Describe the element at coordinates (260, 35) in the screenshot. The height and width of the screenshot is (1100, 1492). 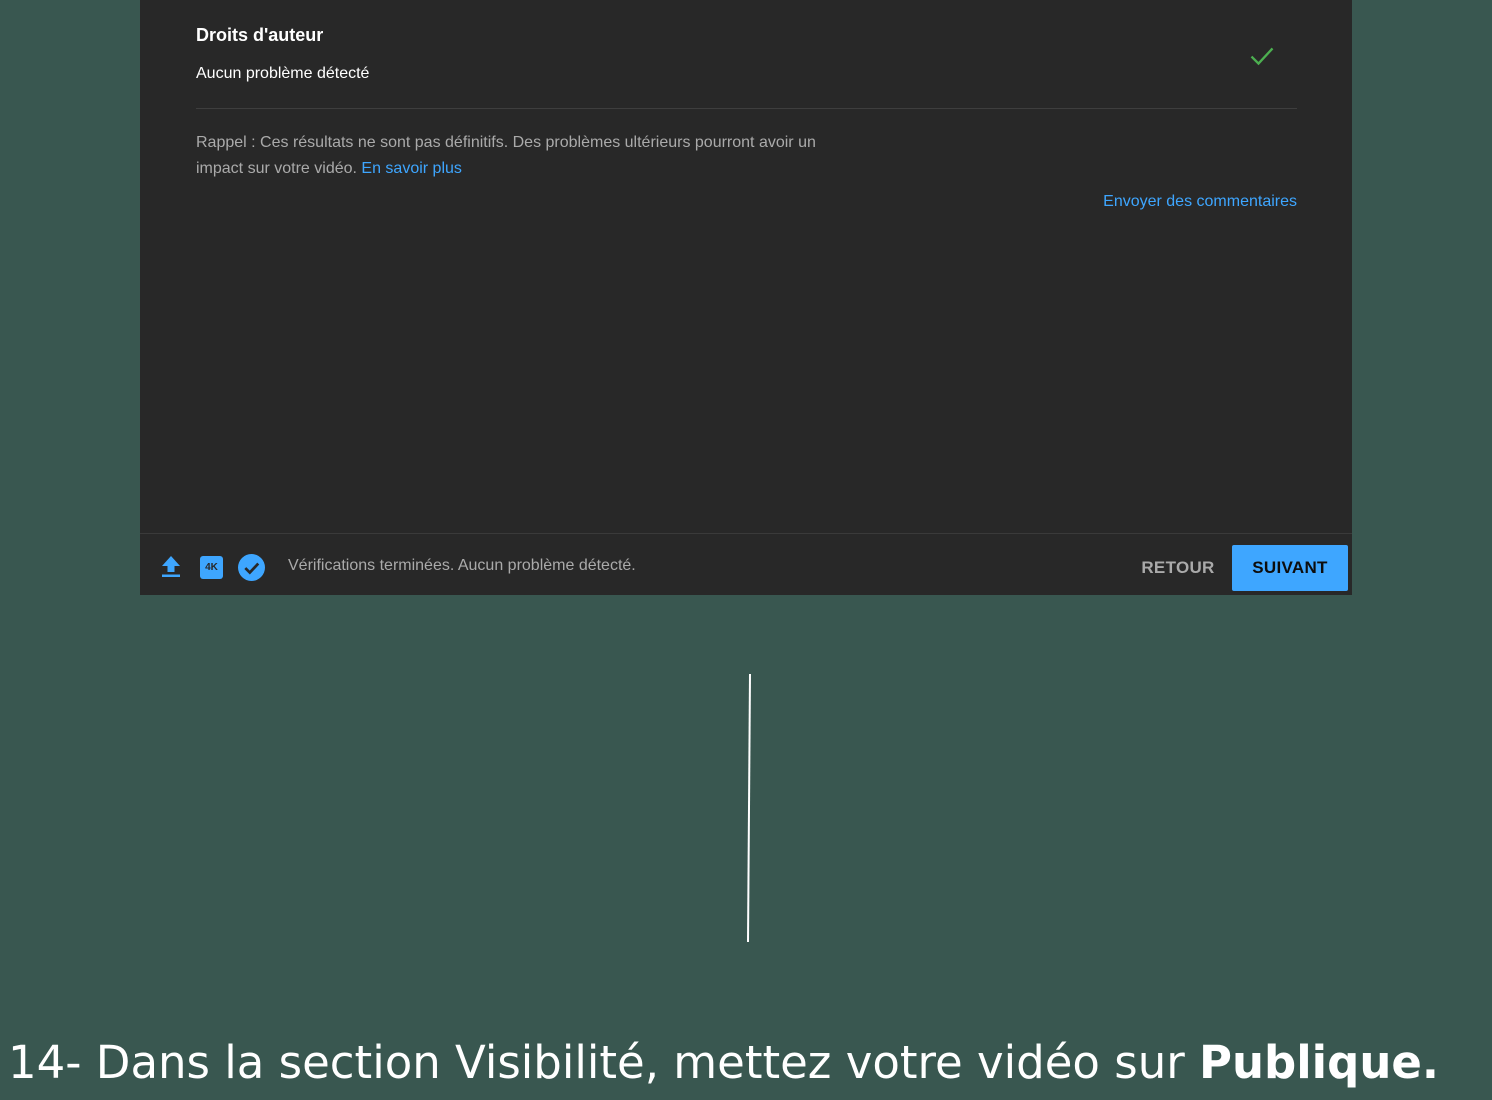
I see `section-title: Droits d'auteur` at that location.